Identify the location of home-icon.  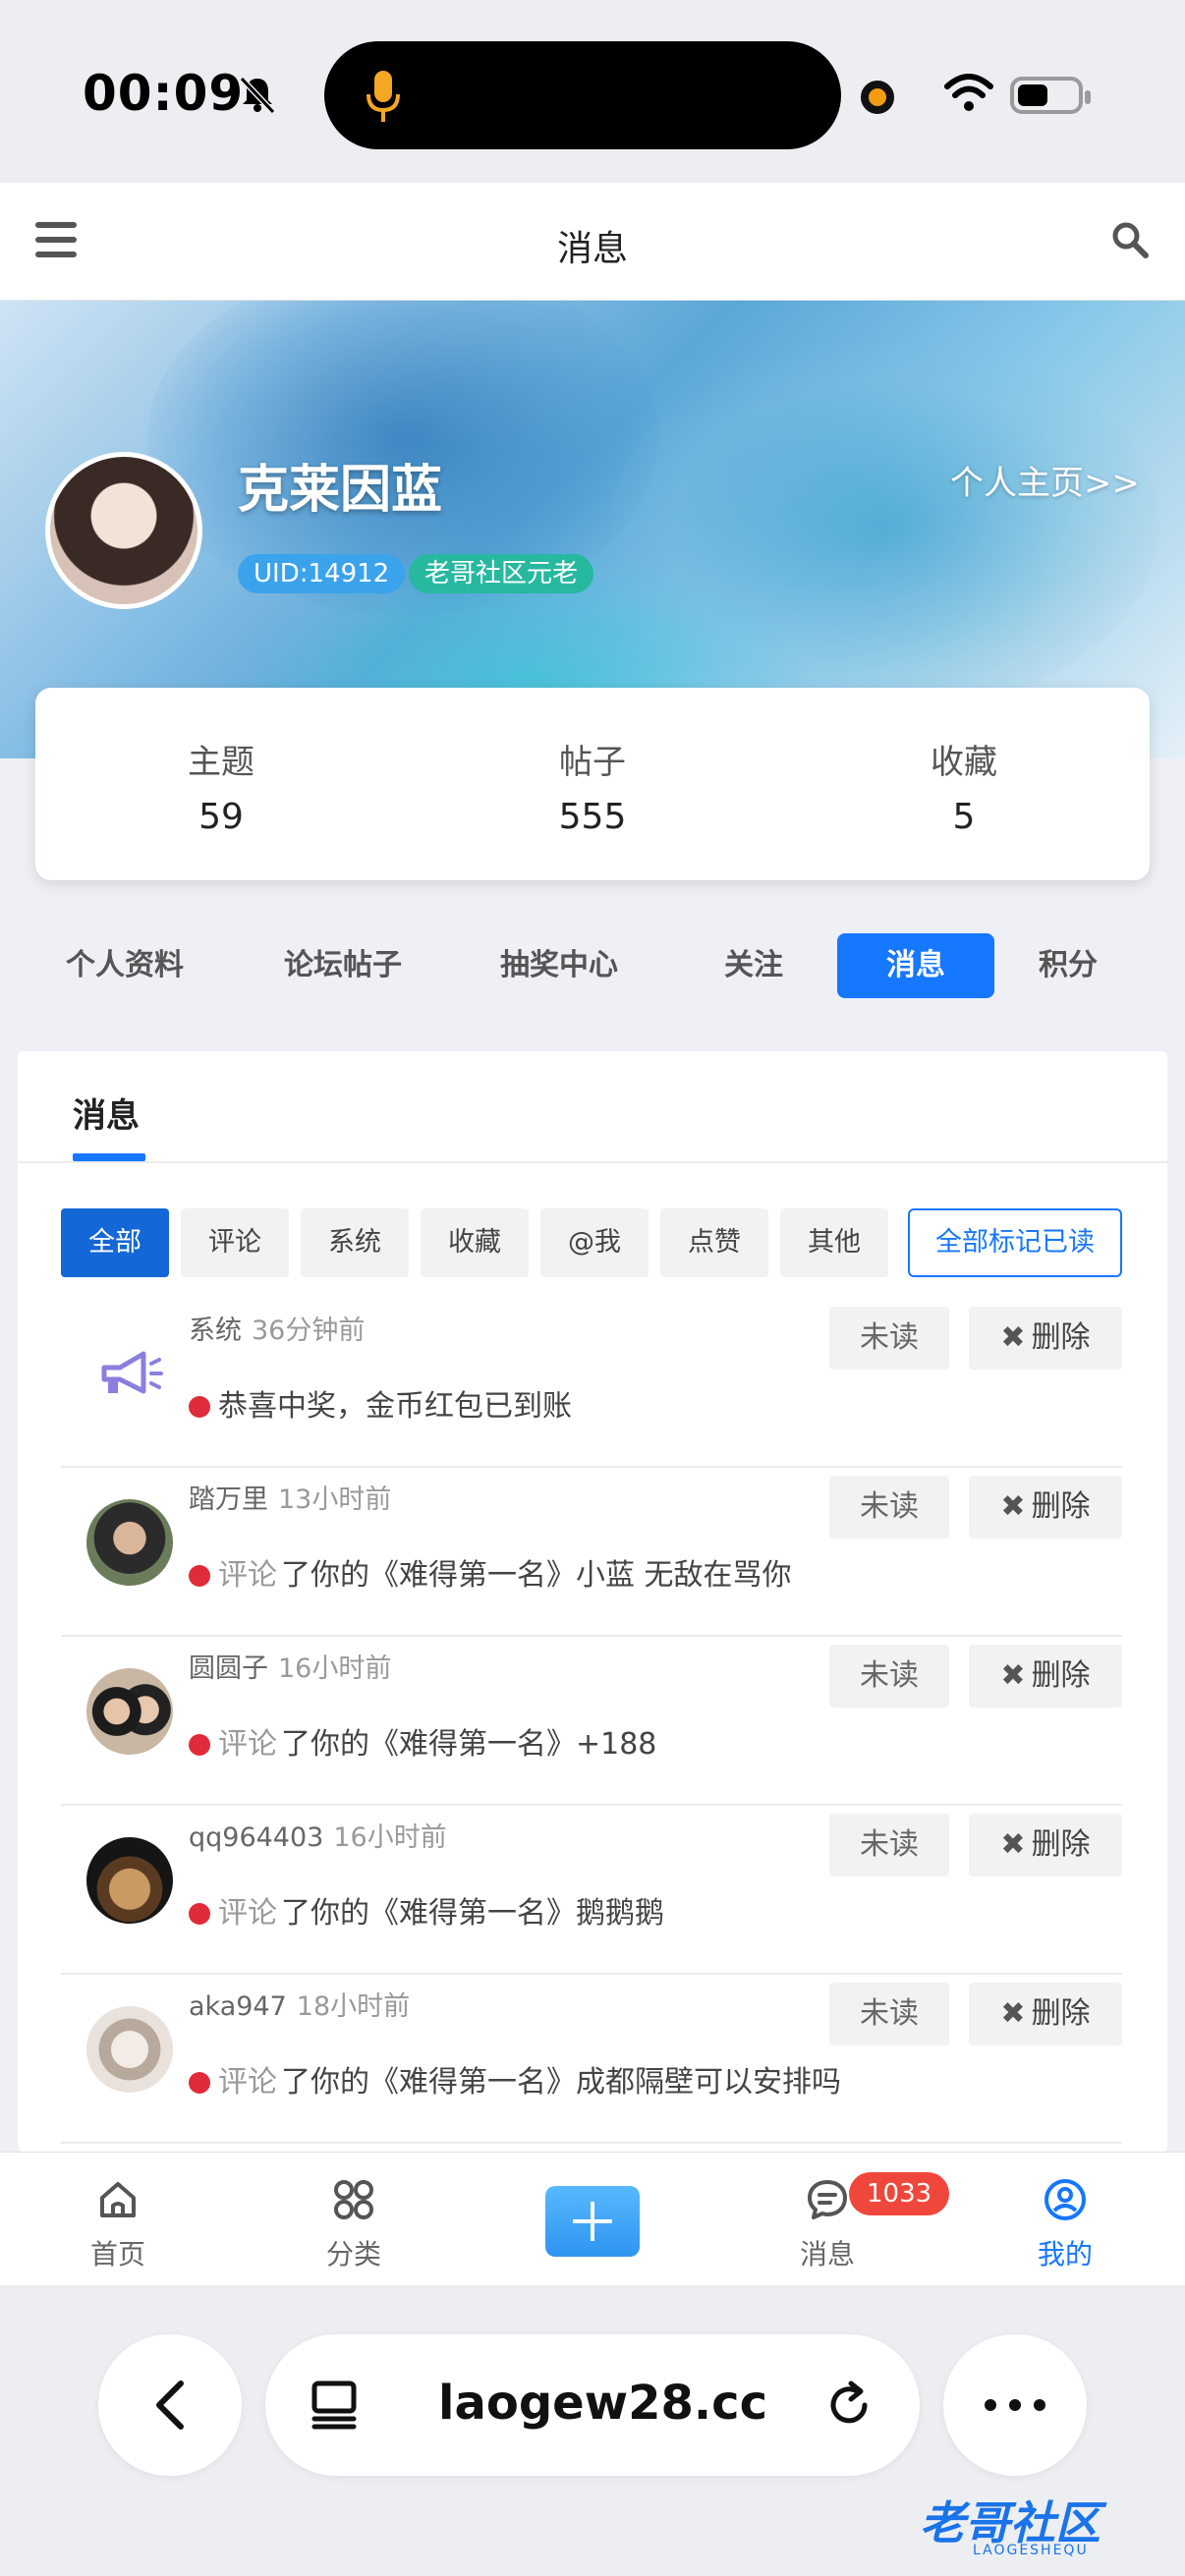
(118, 2199).